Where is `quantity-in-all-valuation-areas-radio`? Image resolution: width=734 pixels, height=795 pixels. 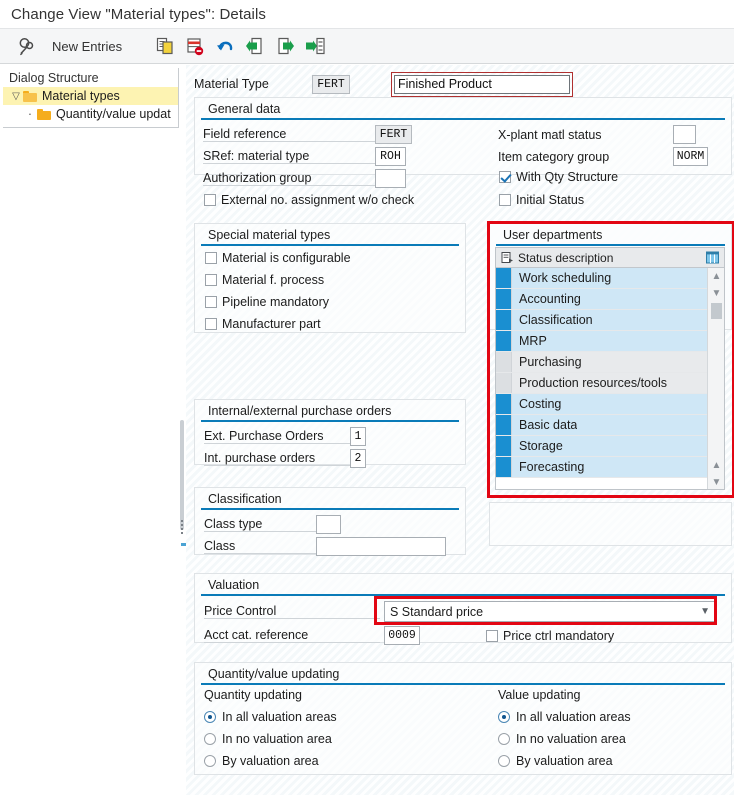 quantity-in-all-valuation-areas-radio is located at coordinates (210, 717).